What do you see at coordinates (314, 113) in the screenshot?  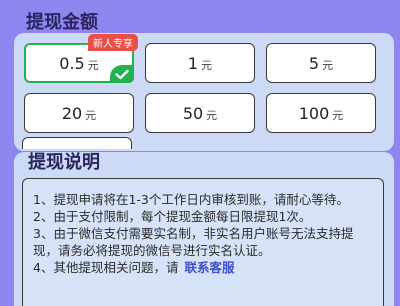 I see `amount-value: 100` at bounding box center [314, 113].